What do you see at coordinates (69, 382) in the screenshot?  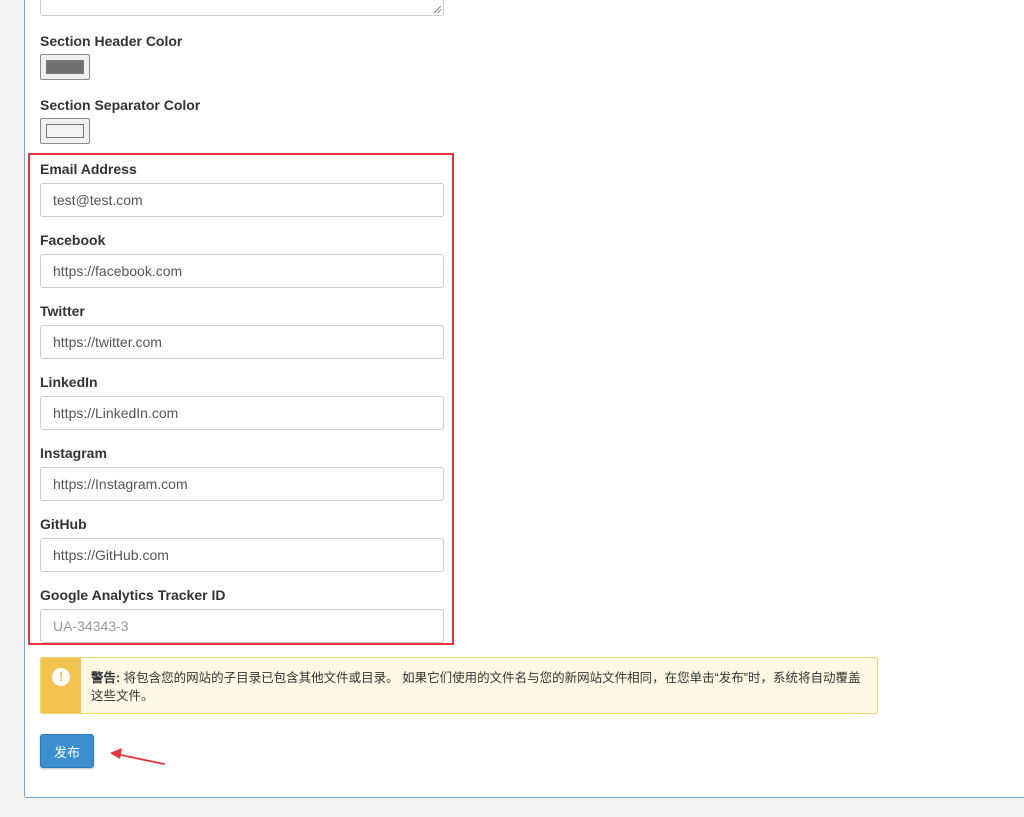 I see `linkedin-label: LinkedIn` at bounding box center [69, 382].